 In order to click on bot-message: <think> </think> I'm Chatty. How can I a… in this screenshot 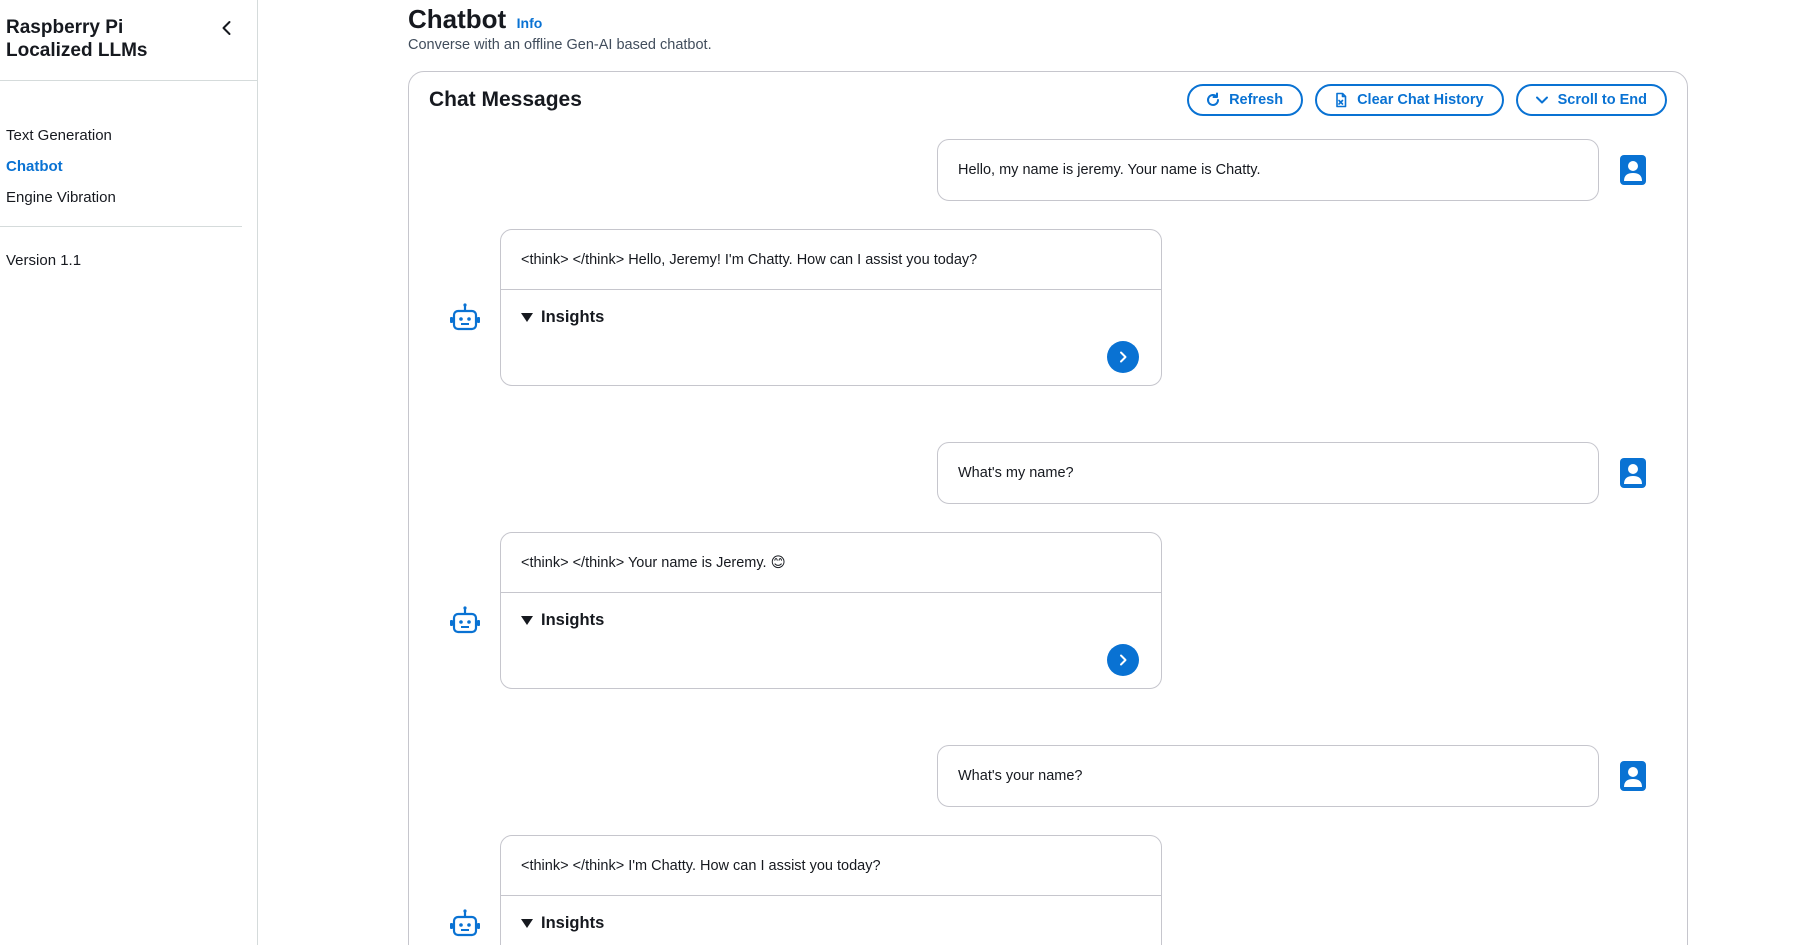, I will do `click(831, 890)`.